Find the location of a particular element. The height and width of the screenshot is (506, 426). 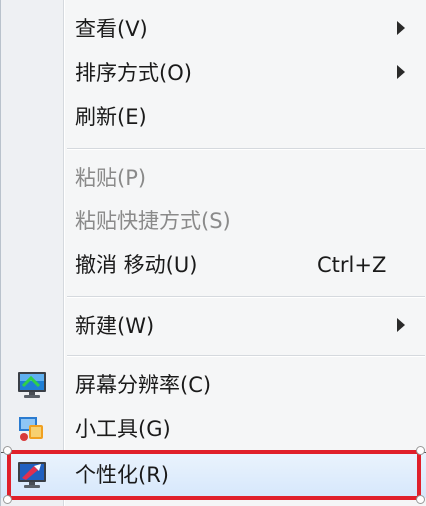

menu-item-label: 粘贴快捷方式(S) is located at coordinates (153, 221).